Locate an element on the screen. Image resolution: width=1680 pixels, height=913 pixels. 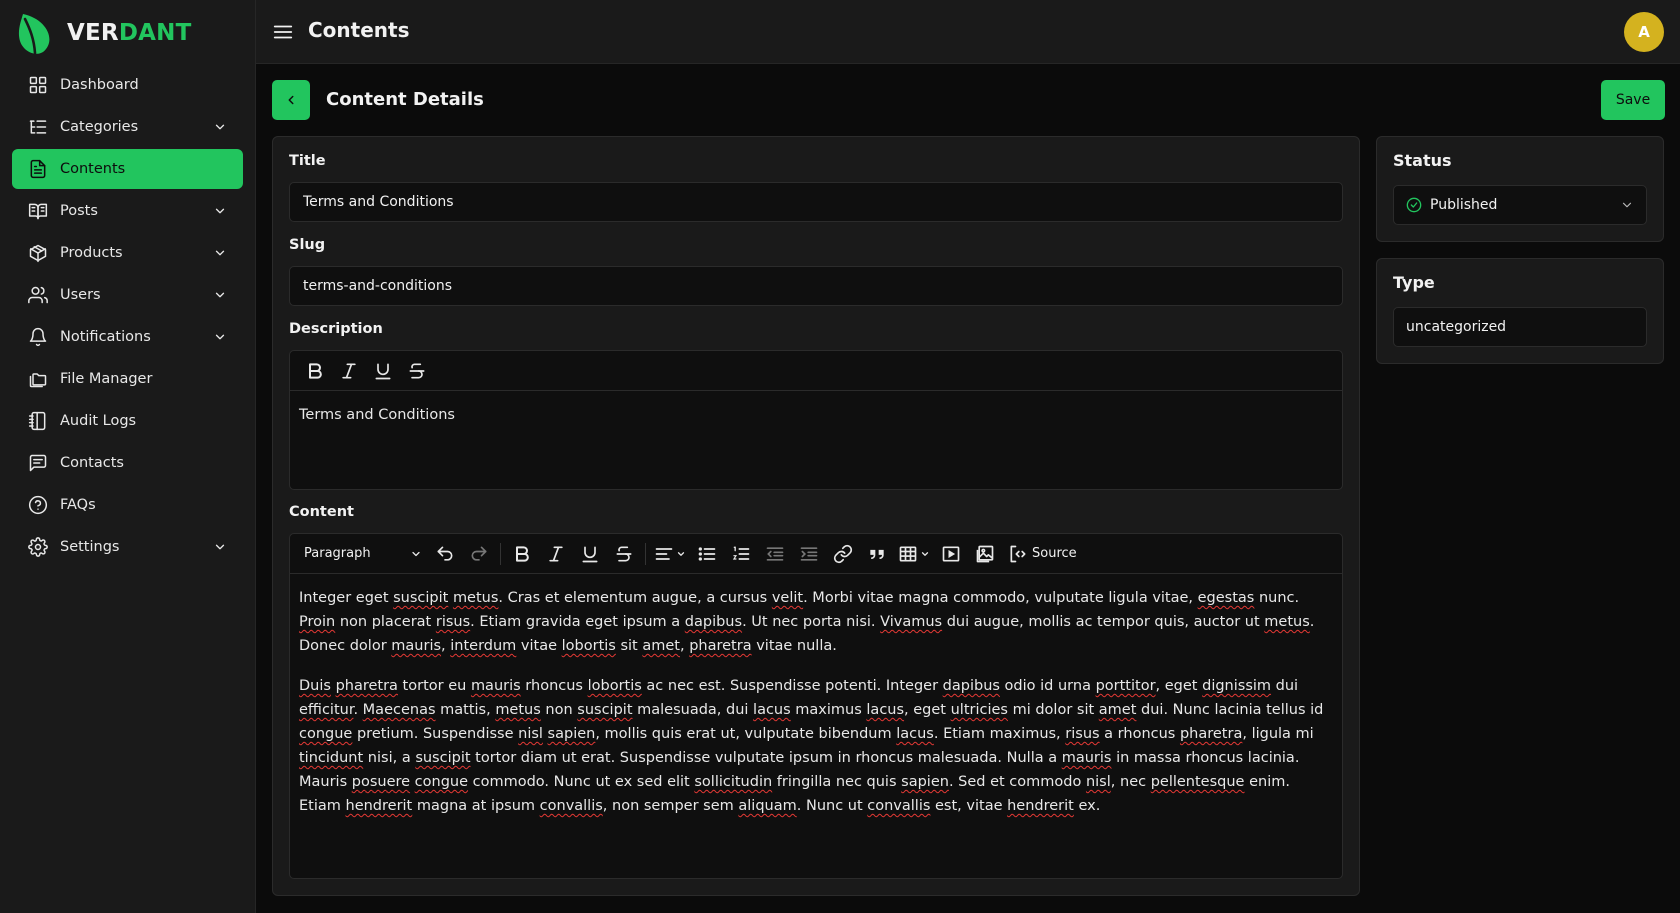
sidebar-item-categories: Categories is located at coordinates (127, 127).